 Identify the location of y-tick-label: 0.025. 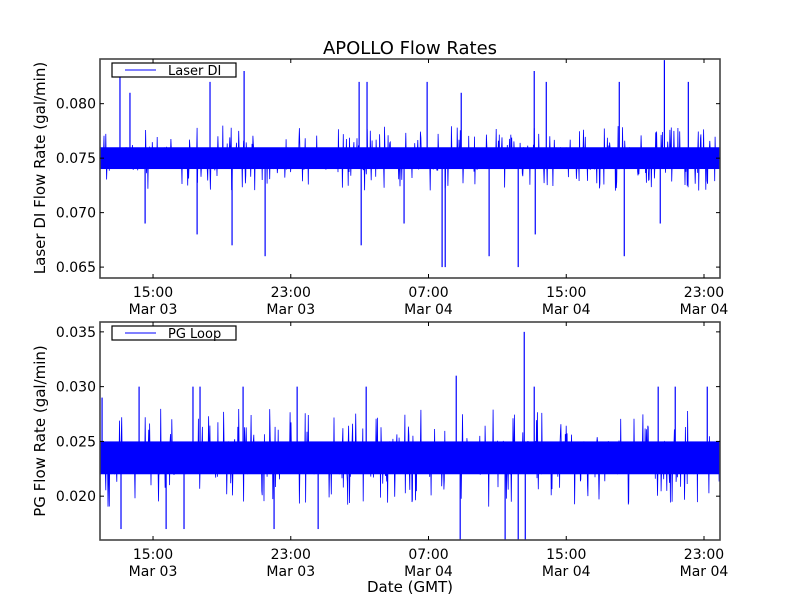
(76, 442).